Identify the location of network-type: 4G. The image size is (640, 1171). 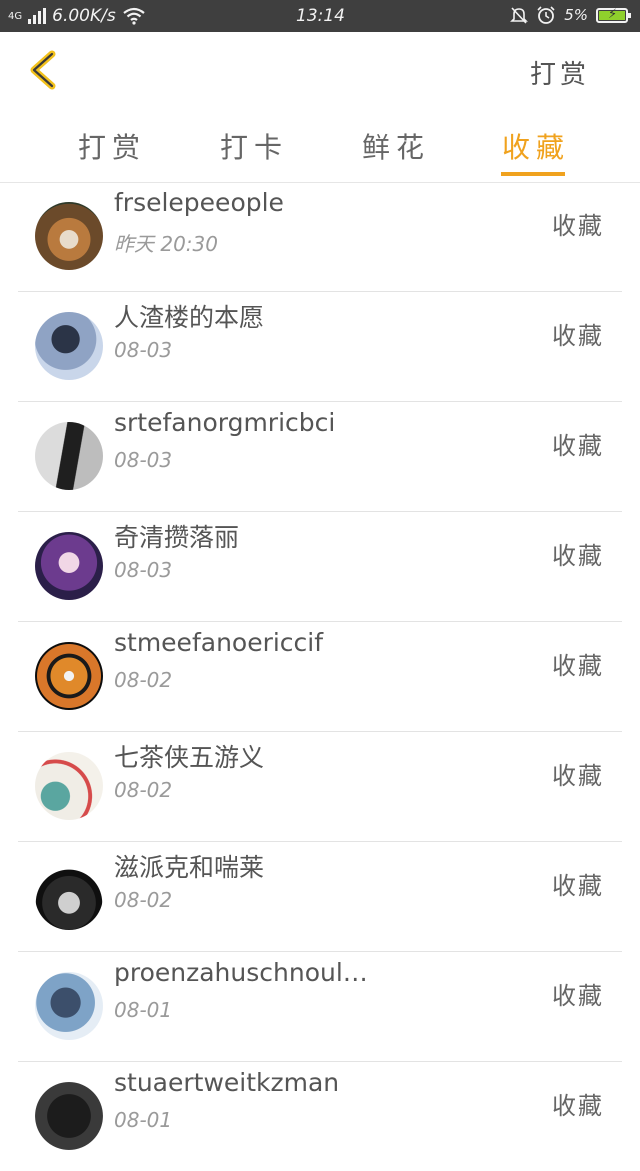
(15, 16).